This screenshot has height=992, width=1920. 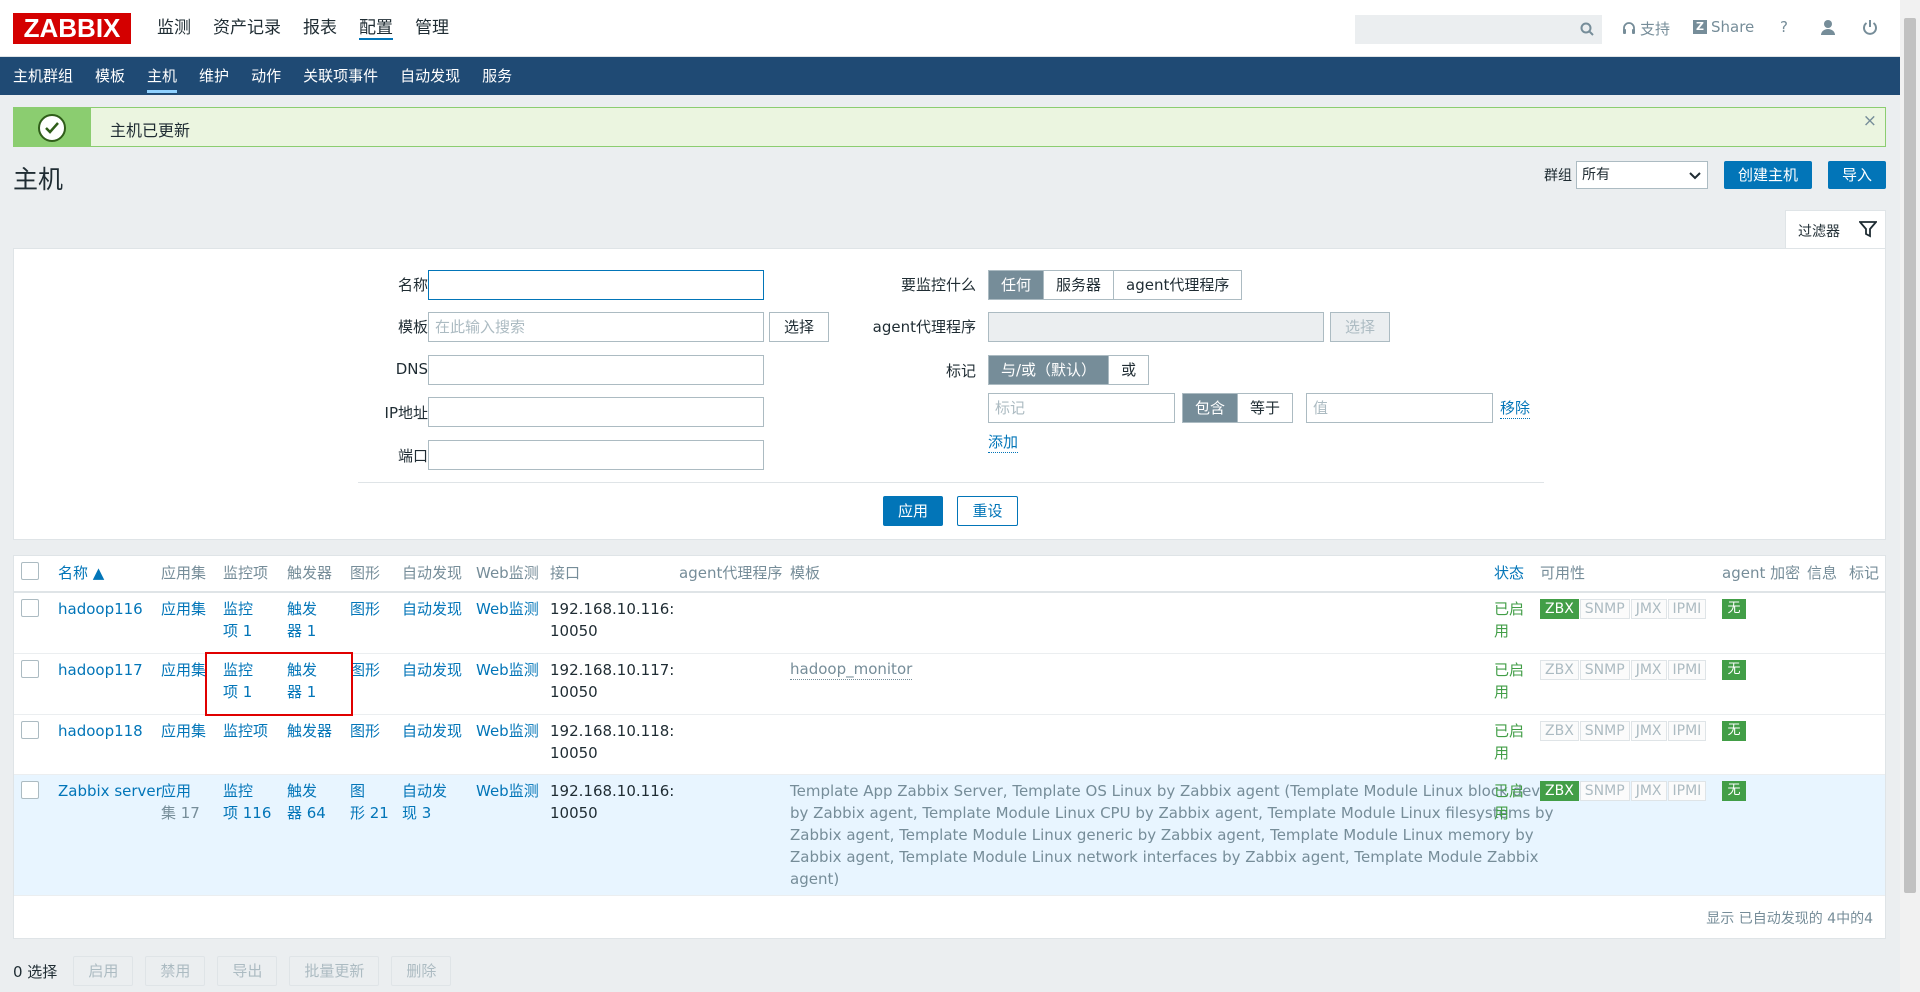 I want to click on scrollbar-thumb, so click(x=1910, y=455).